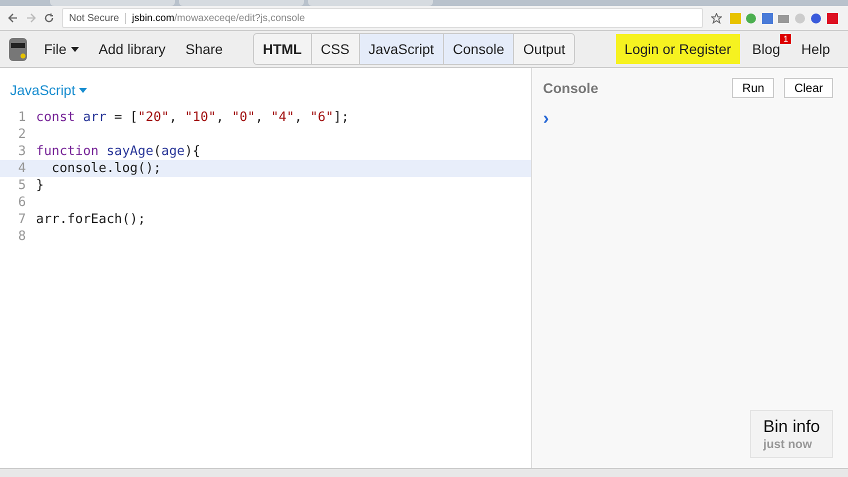  Describe the element at coordinates (570, 88) in the screenshot. I see `console-title: Console` at that location.